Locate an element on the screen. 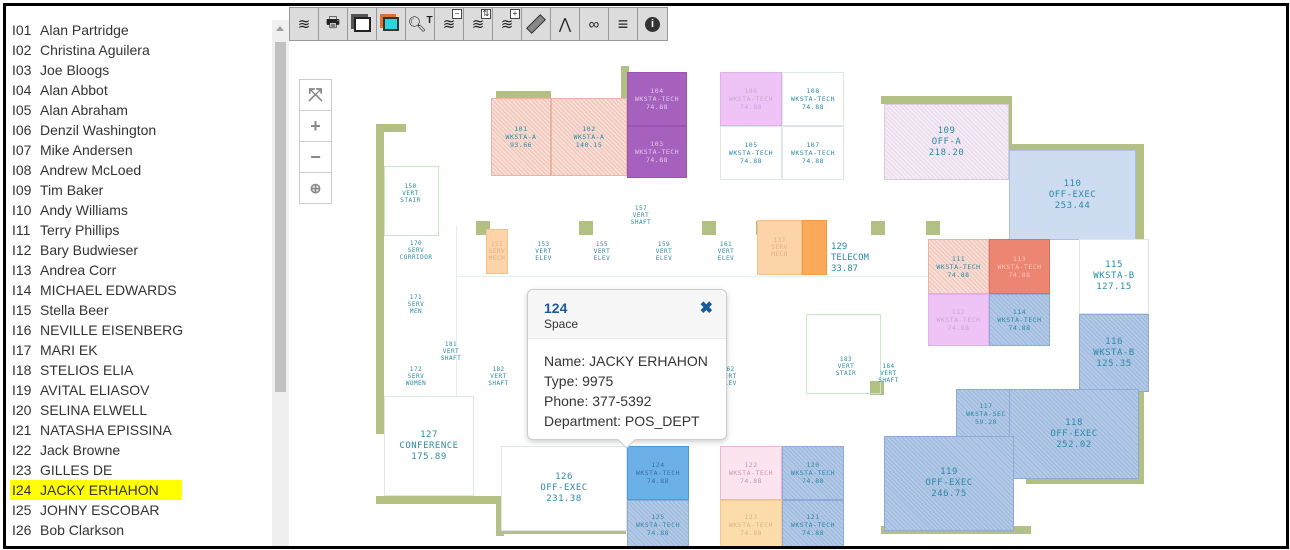 The height and width of the screenshot is (550, 1290). occupant-list-item: I13 Andrea Corr is located at coordinates (63, 270).